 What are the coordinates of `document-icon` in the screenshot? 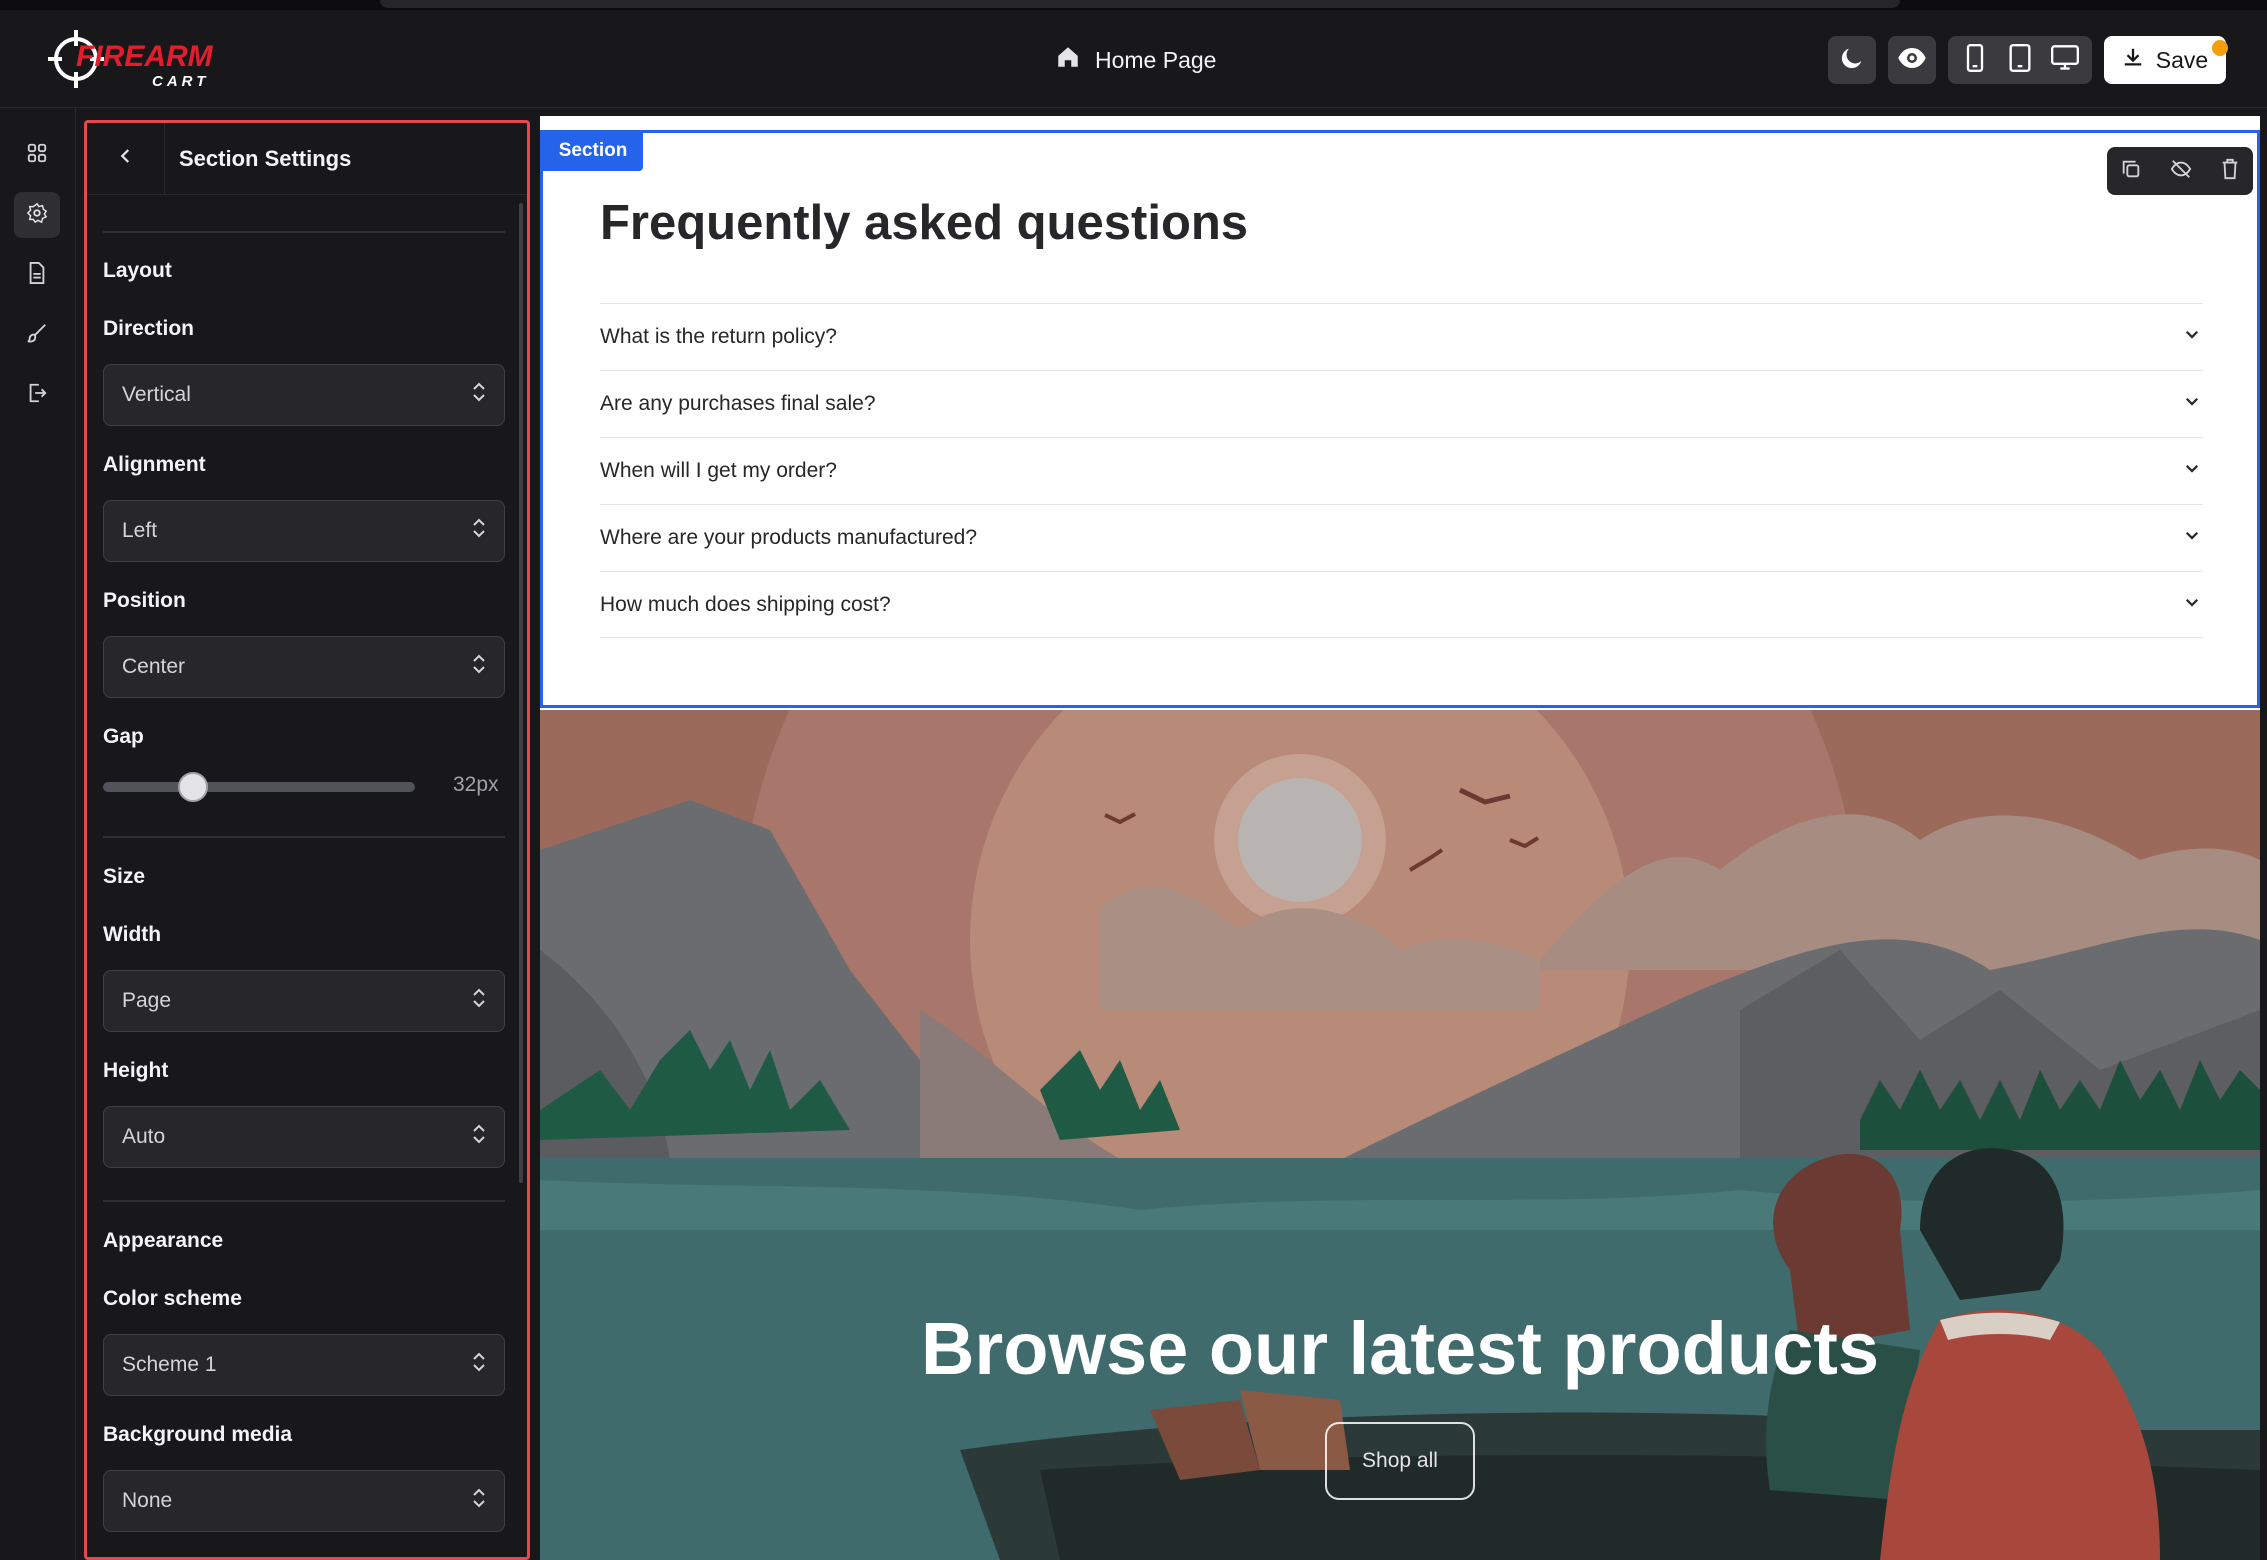 It's located at (37, 275).